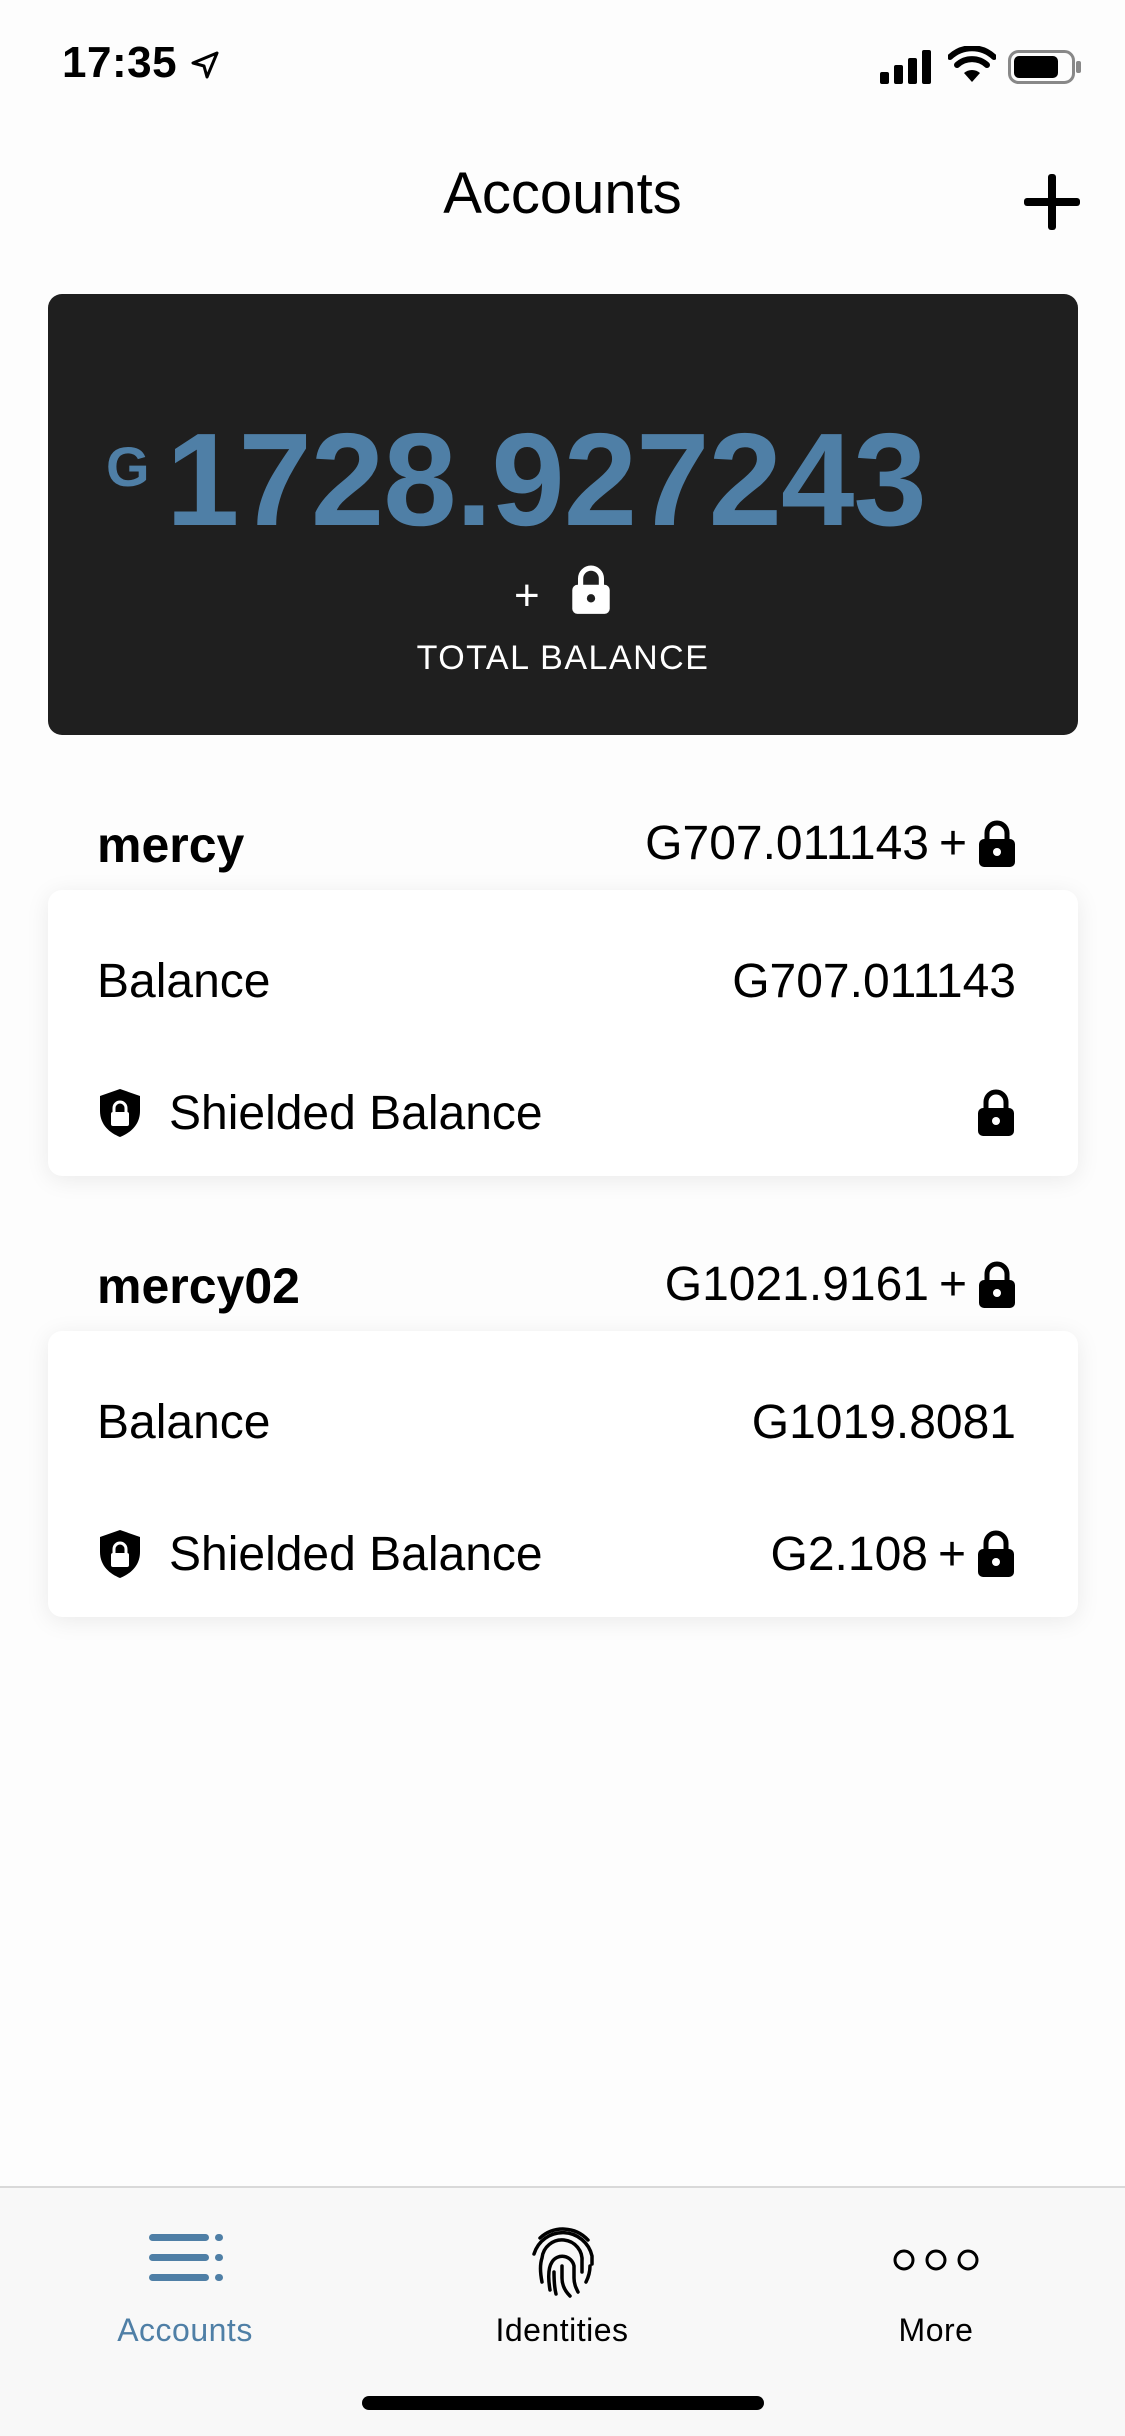 The width and height of the screenshot is (1125, 2436). Describe the element at coordinates (562, 2330) in the screenshot. I see `tab-label: Identities` at that location.